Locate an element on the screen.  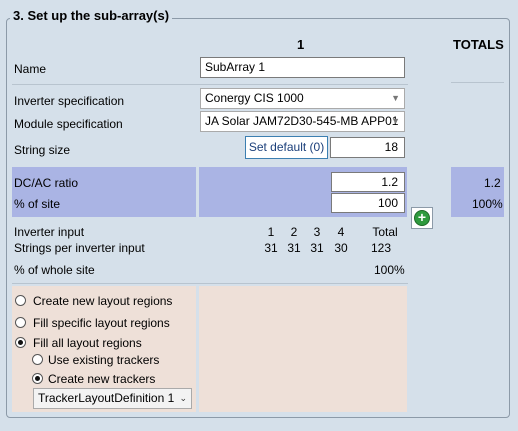
tracker-layout-select: TrackerLayoutDefinition 1 ⌄ is located at coordinates (112, 398).